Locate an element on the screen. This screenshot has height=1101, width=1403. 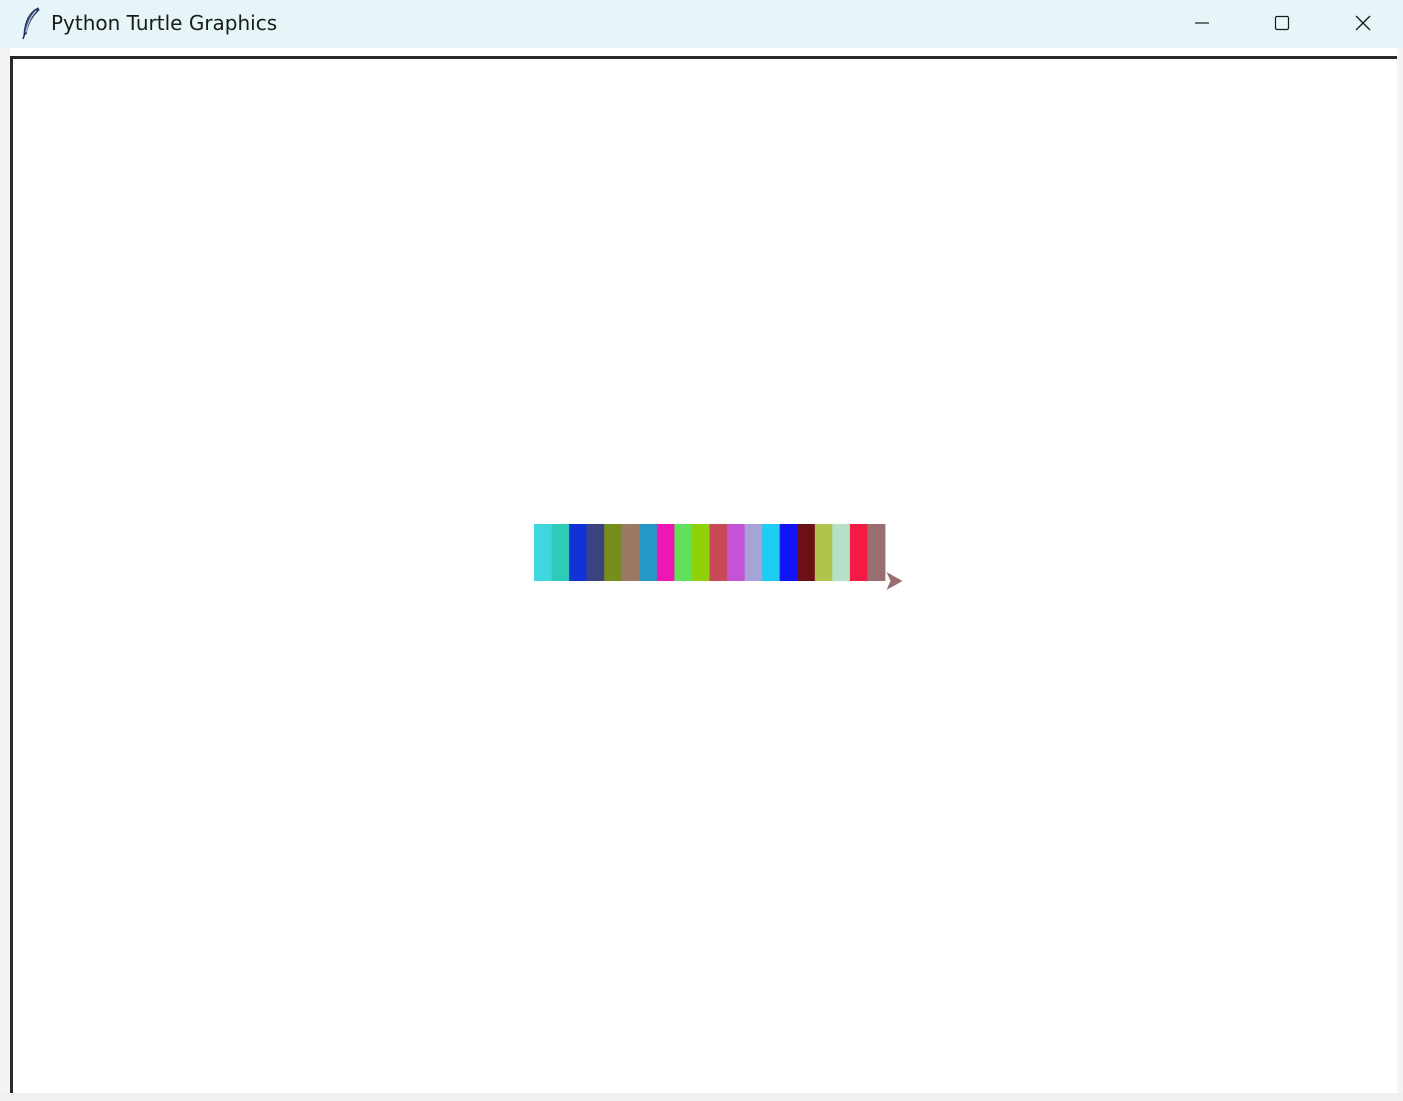
maximize-button is located at coordinates (1282, 23).